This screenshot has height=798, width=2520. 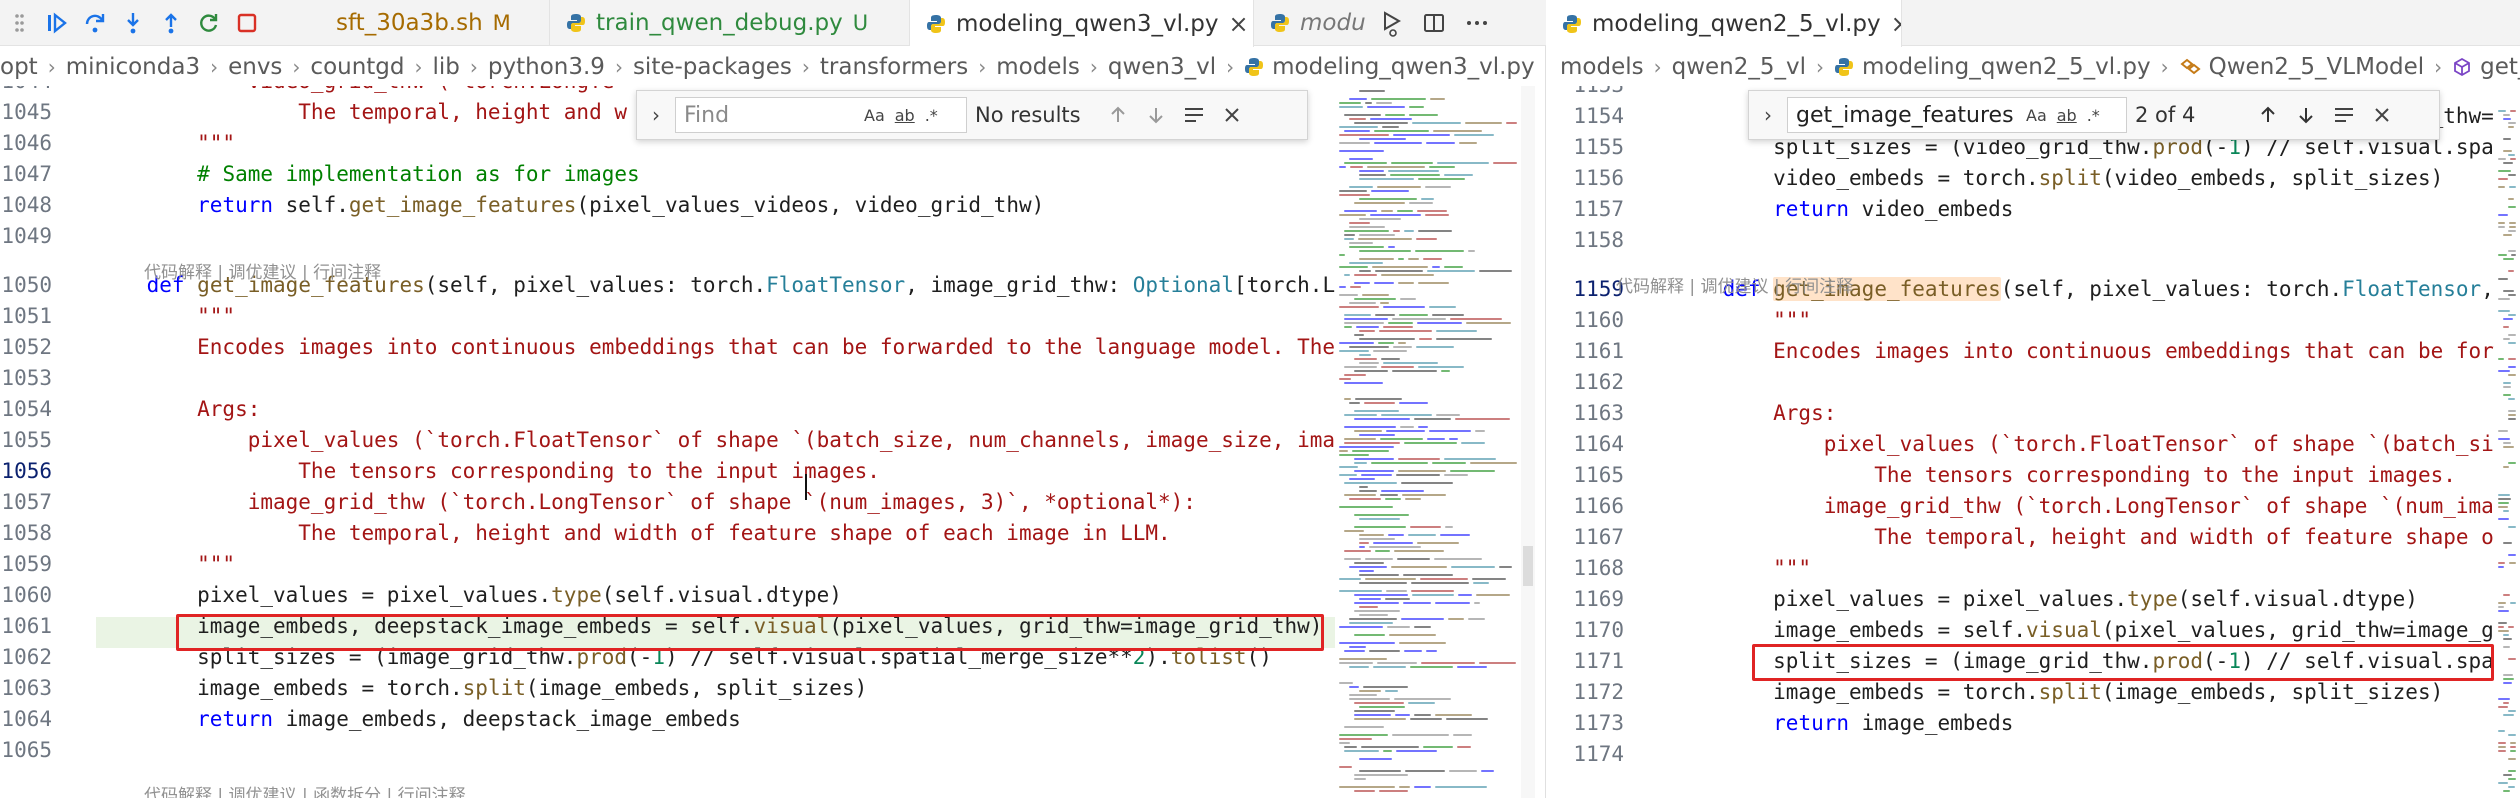 I want to click on code-line: return image_embeds, so click(x=1842, y=723).